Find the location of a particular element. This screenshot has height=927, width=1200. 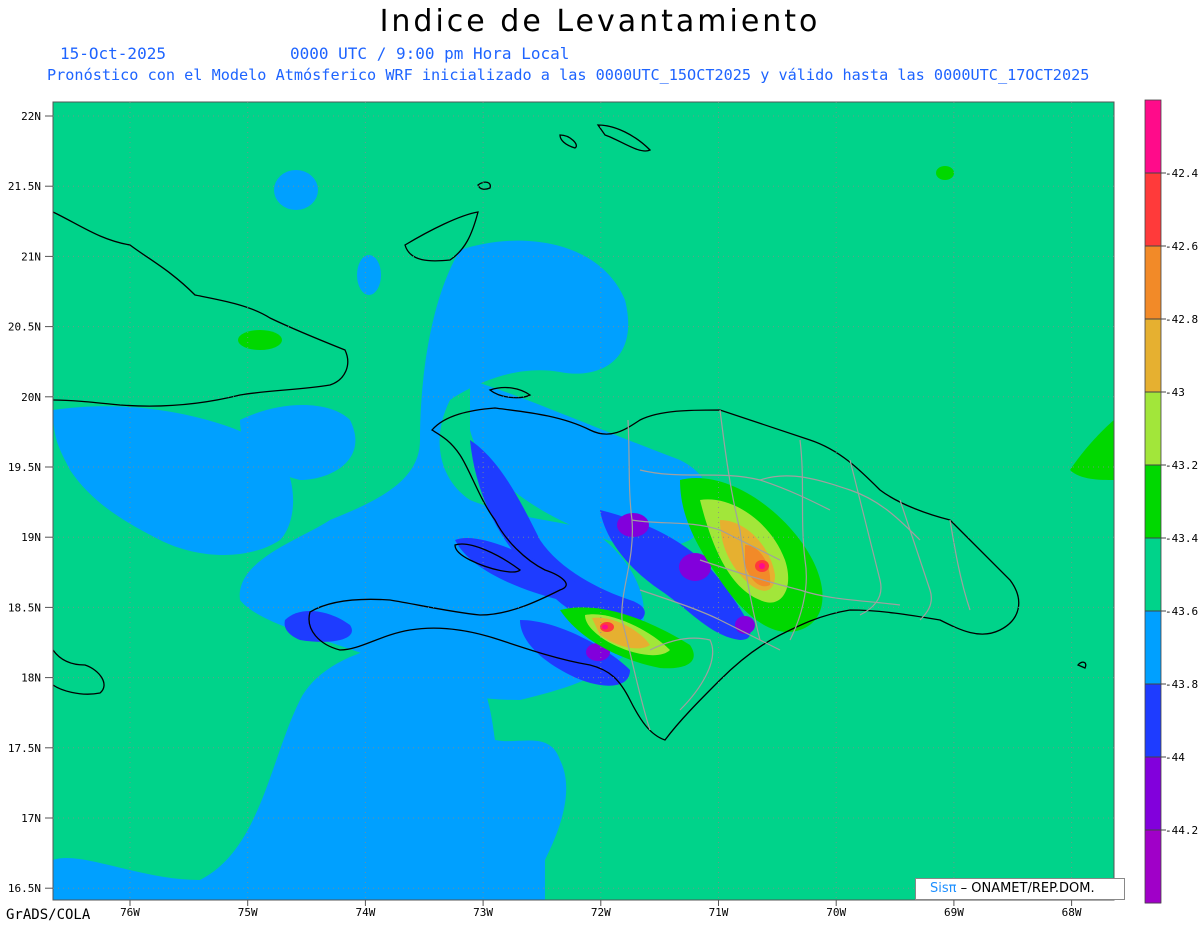

lat-tick-label: 20N is located at coordinates (31, 397).